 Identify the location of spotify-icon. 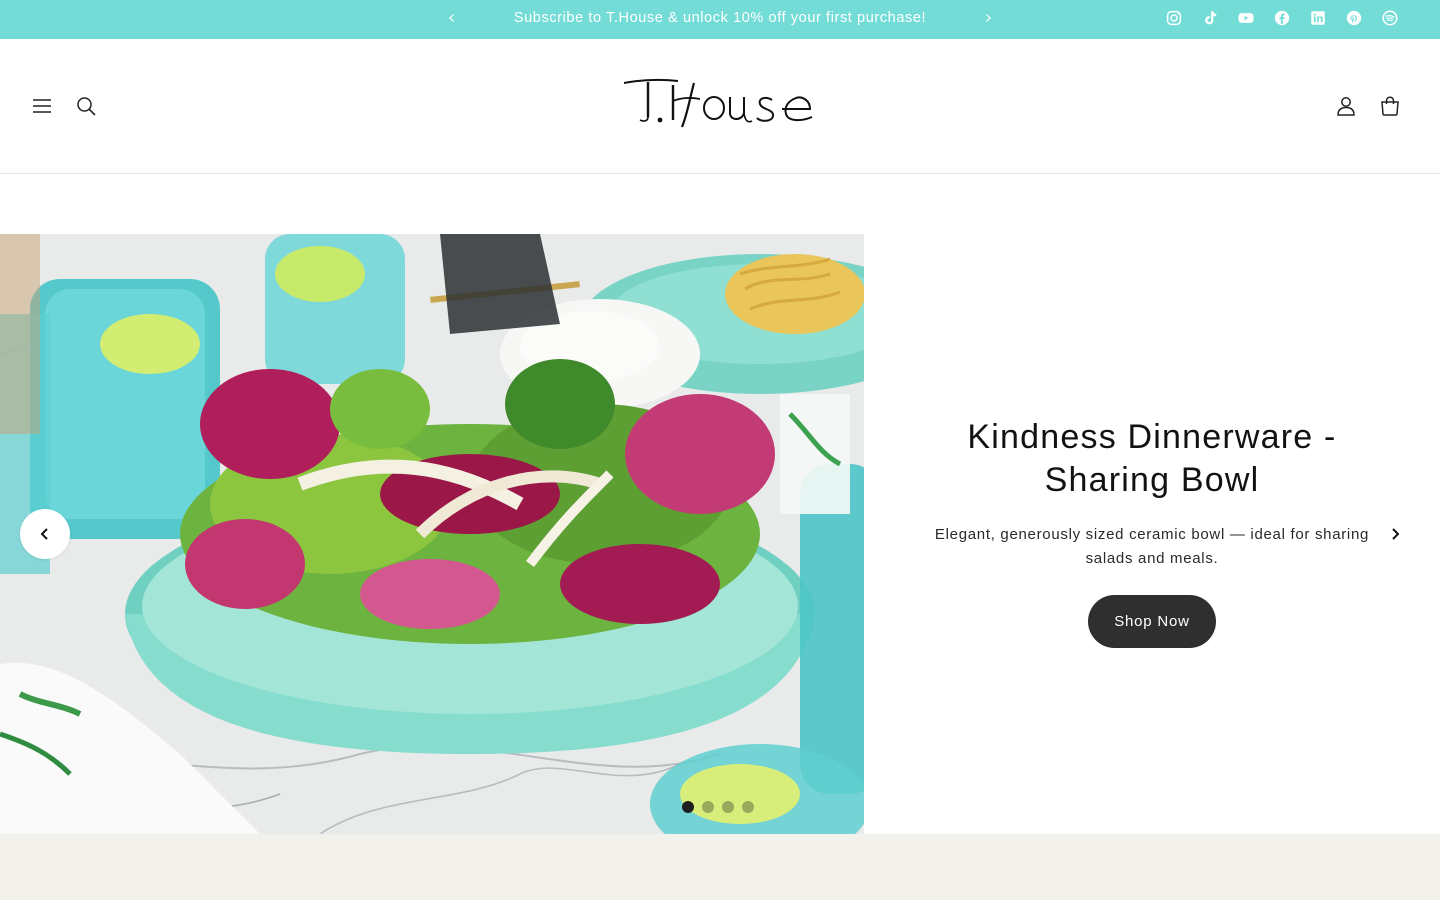
(1390, 18).